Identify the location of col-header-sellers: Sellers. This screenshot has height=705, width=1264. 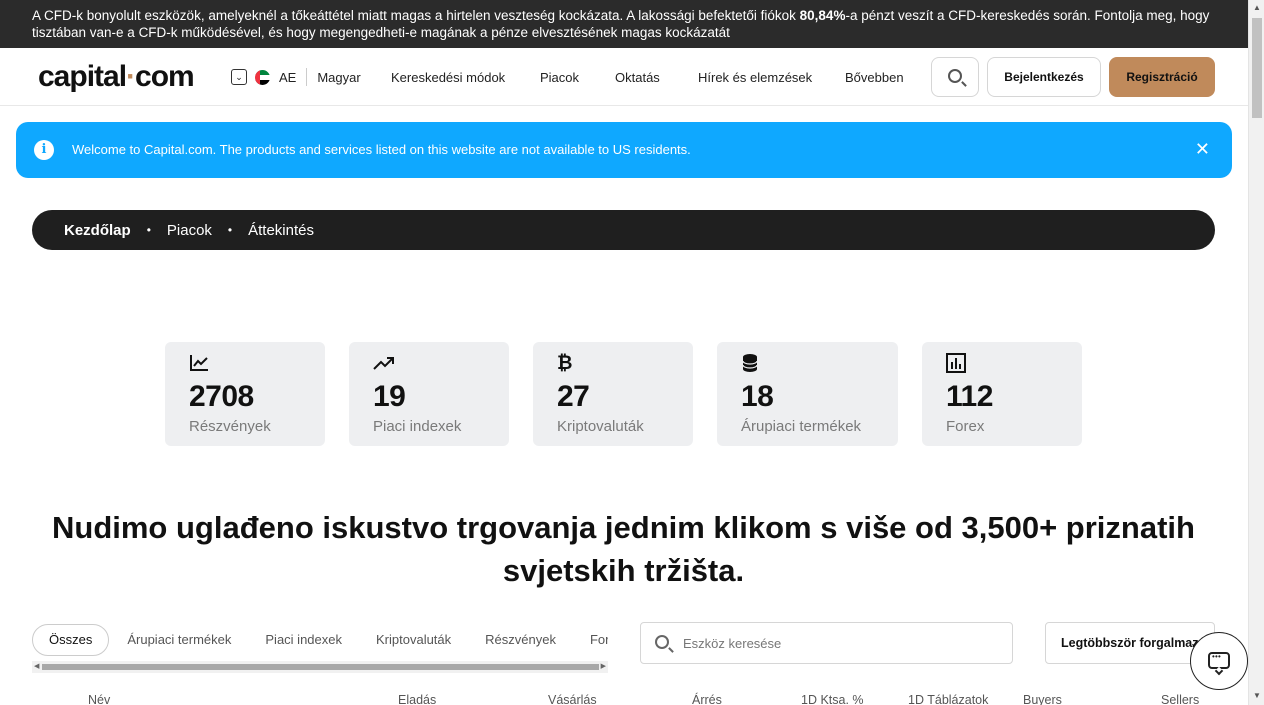
(1180, 699).